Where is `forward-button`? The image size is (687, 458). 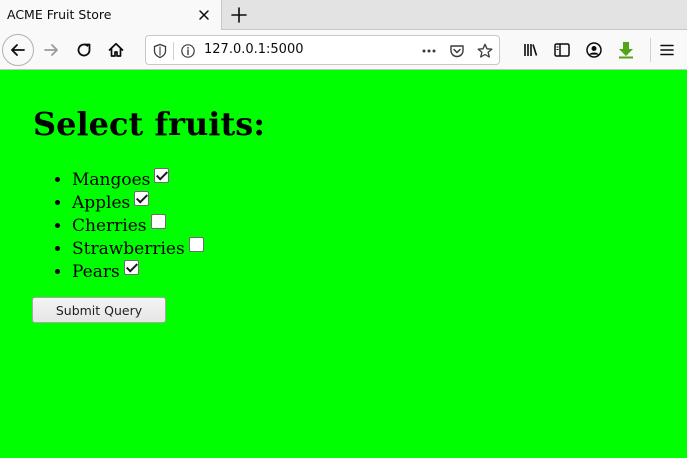
forward-button is located at coordinates (51, 50).